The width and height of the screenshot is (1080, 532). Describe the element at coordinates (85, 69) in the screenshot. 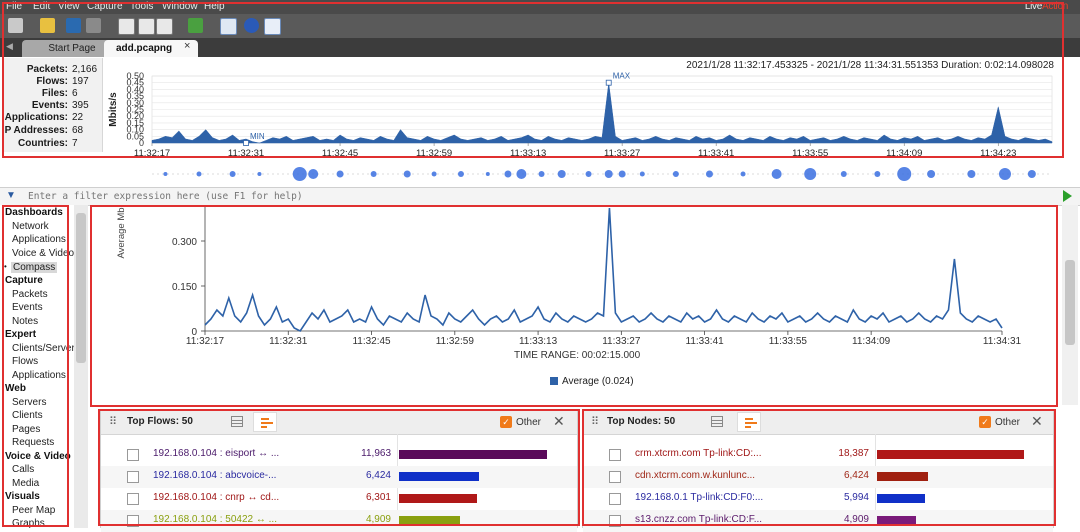

I see `summary-value: 2,166` at that location.